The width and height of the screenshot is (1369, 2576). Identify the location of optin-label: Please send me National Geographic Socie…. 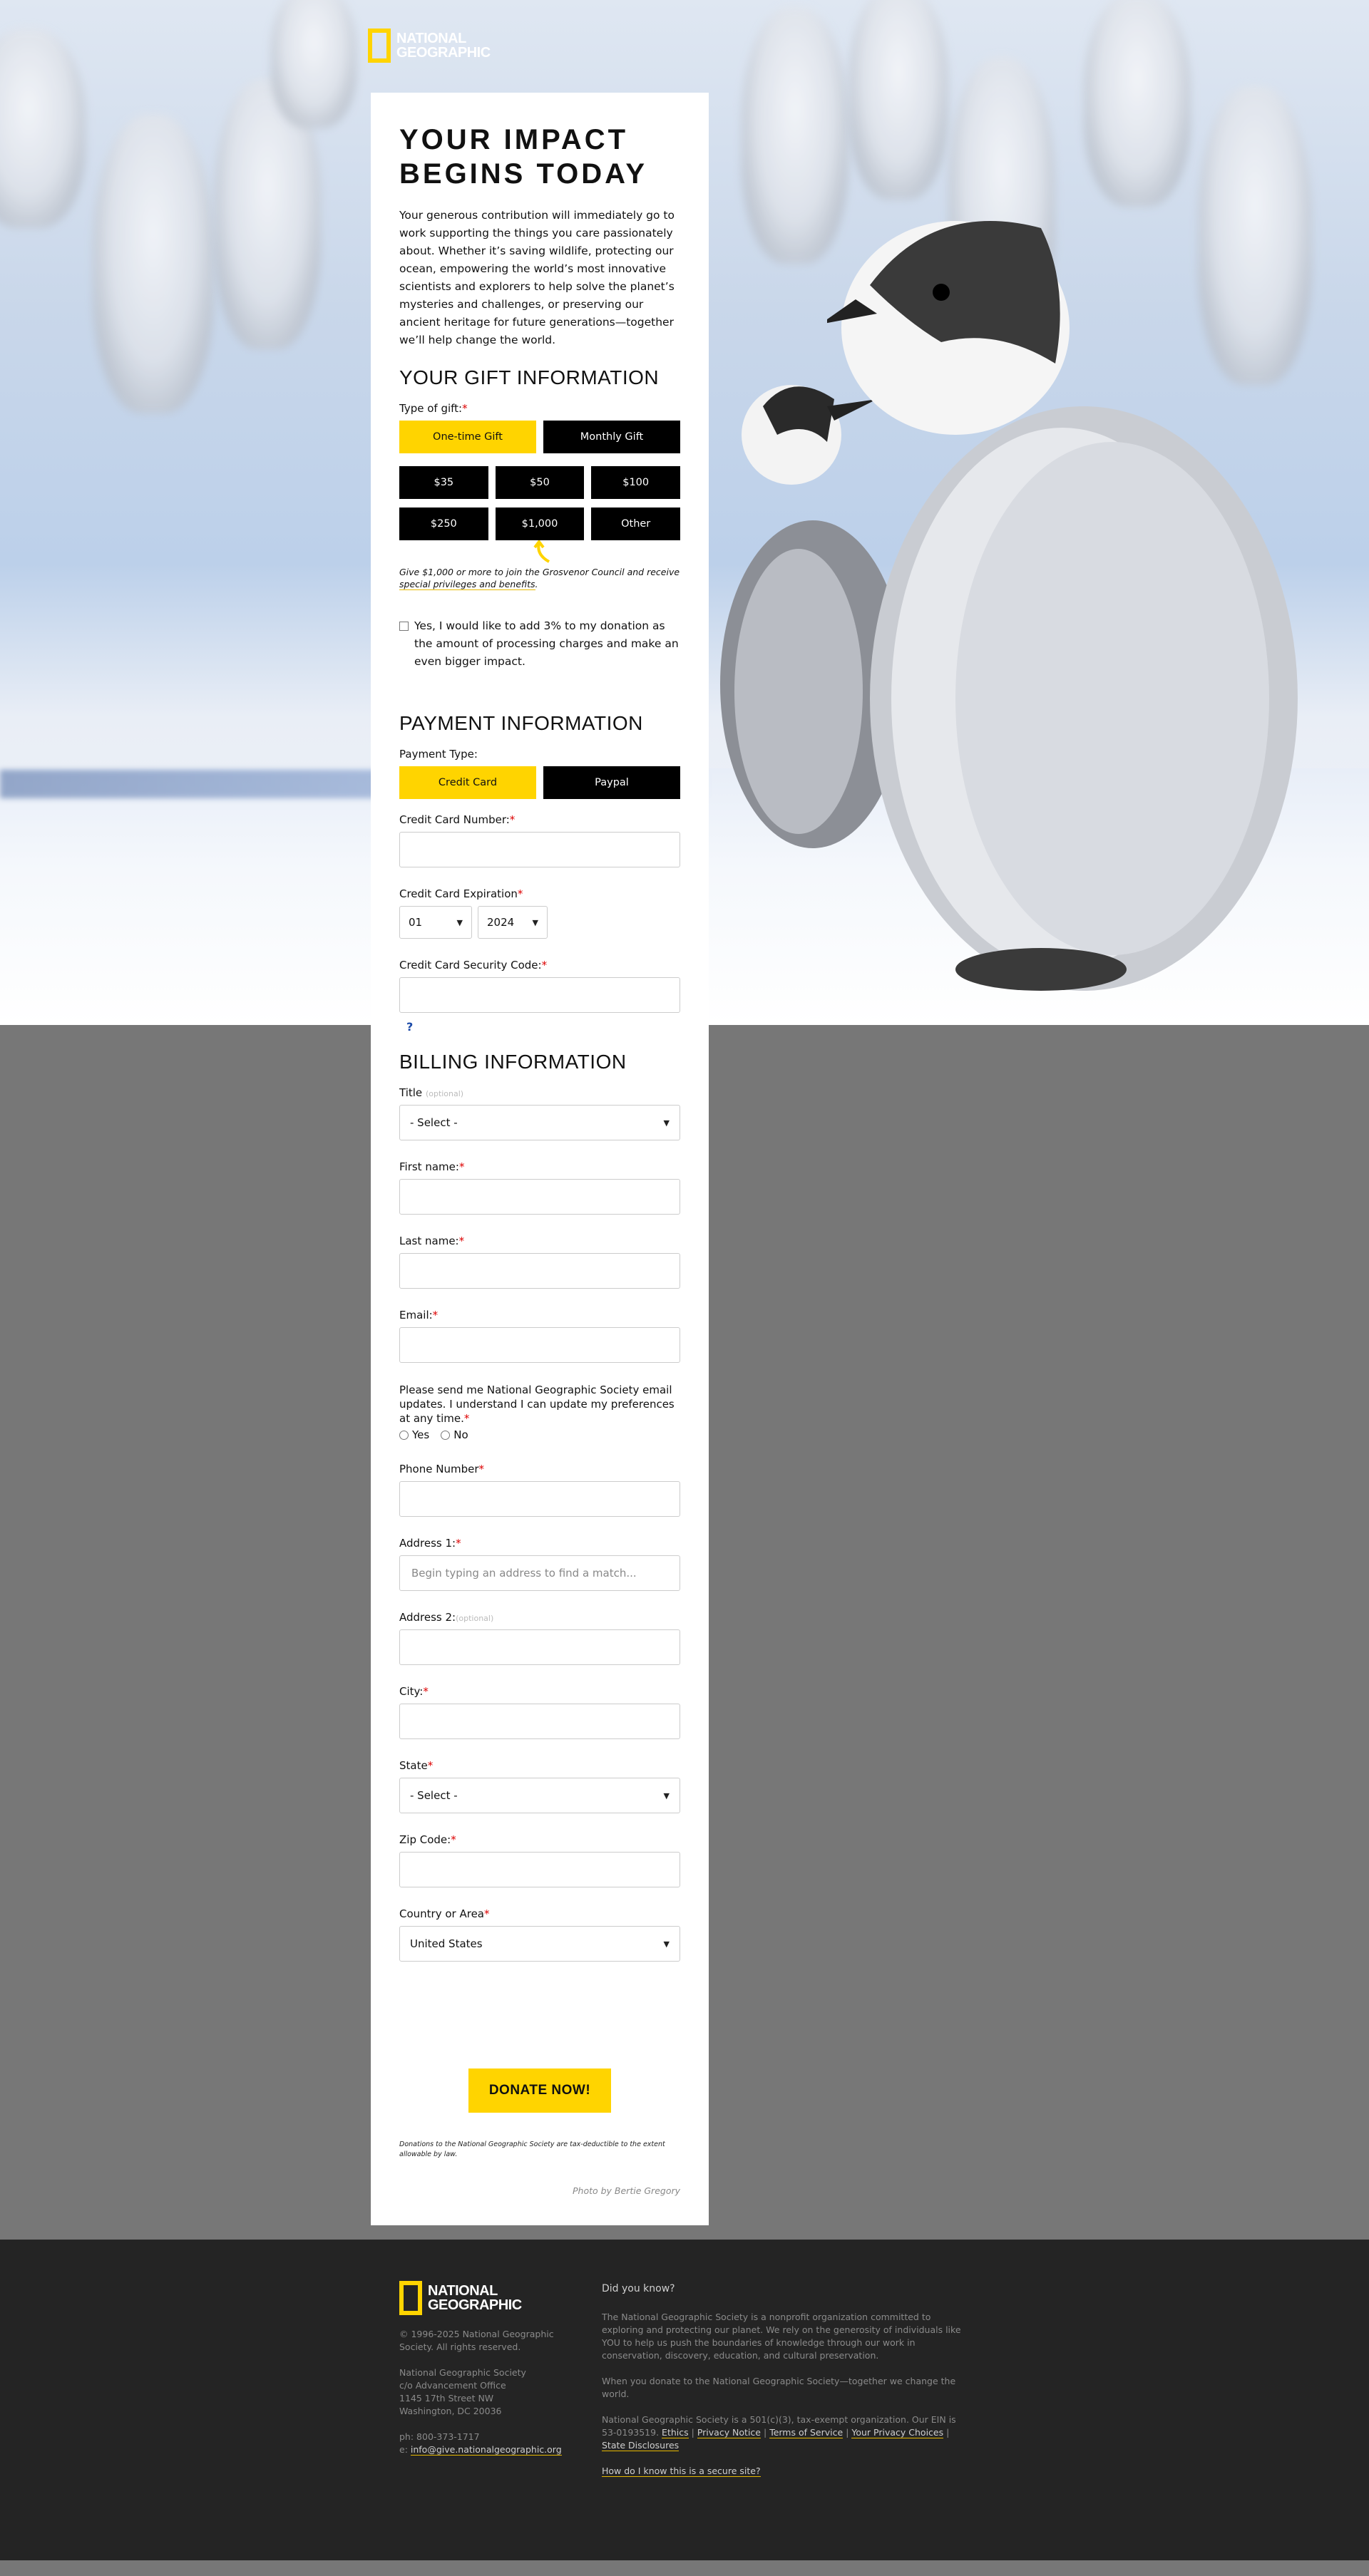
(537, 1404).